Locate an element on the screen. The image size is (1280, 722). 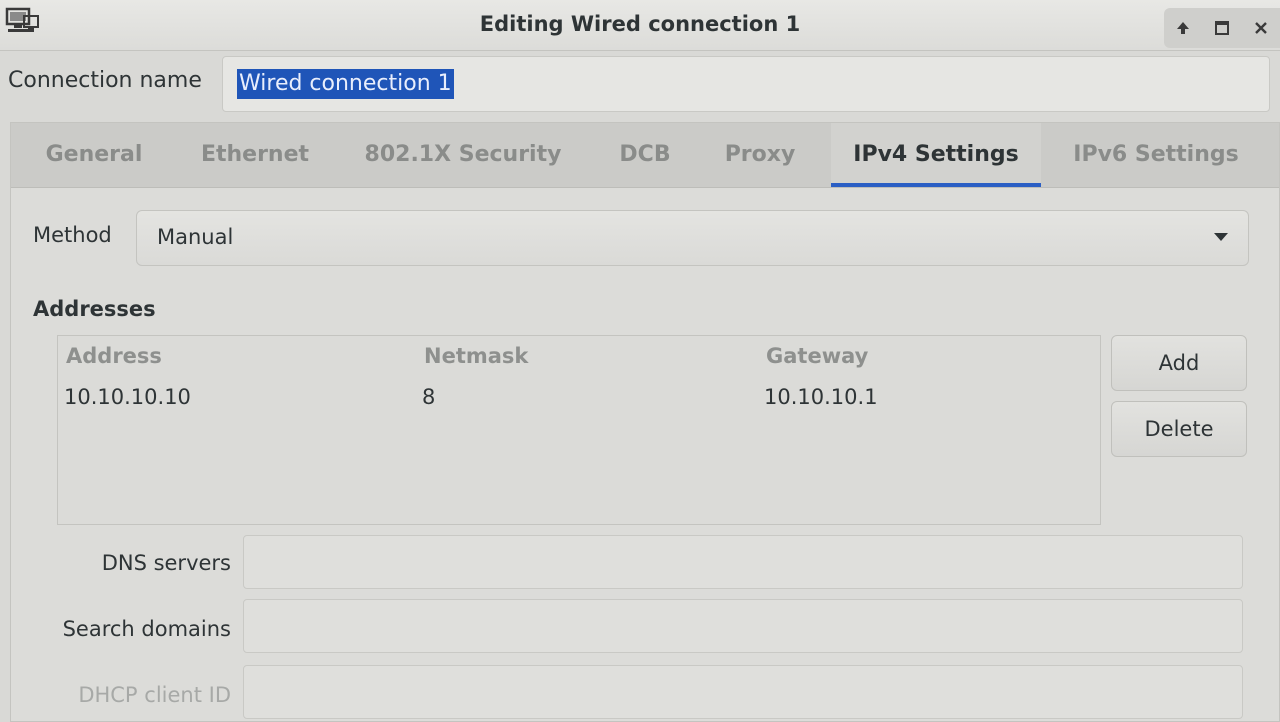
cell-address: 10.10.10.10 is located at coordinates (127, 397).